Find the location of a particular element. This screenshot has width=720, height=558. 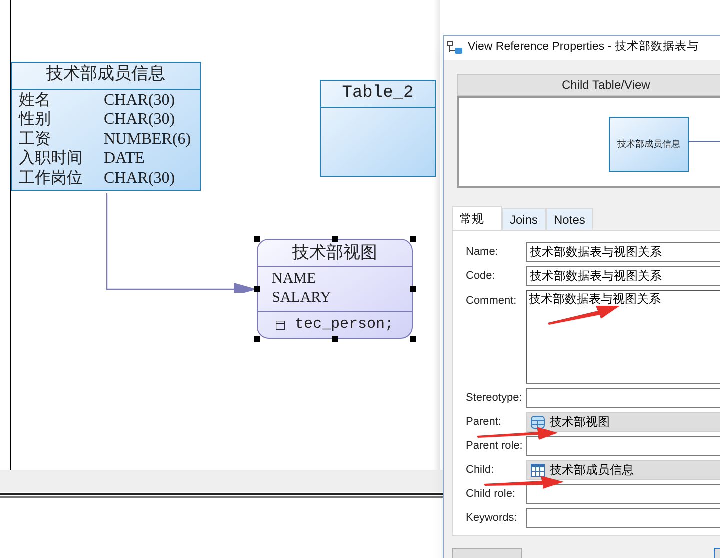

dialog-button is located at coordinates (487, 553).